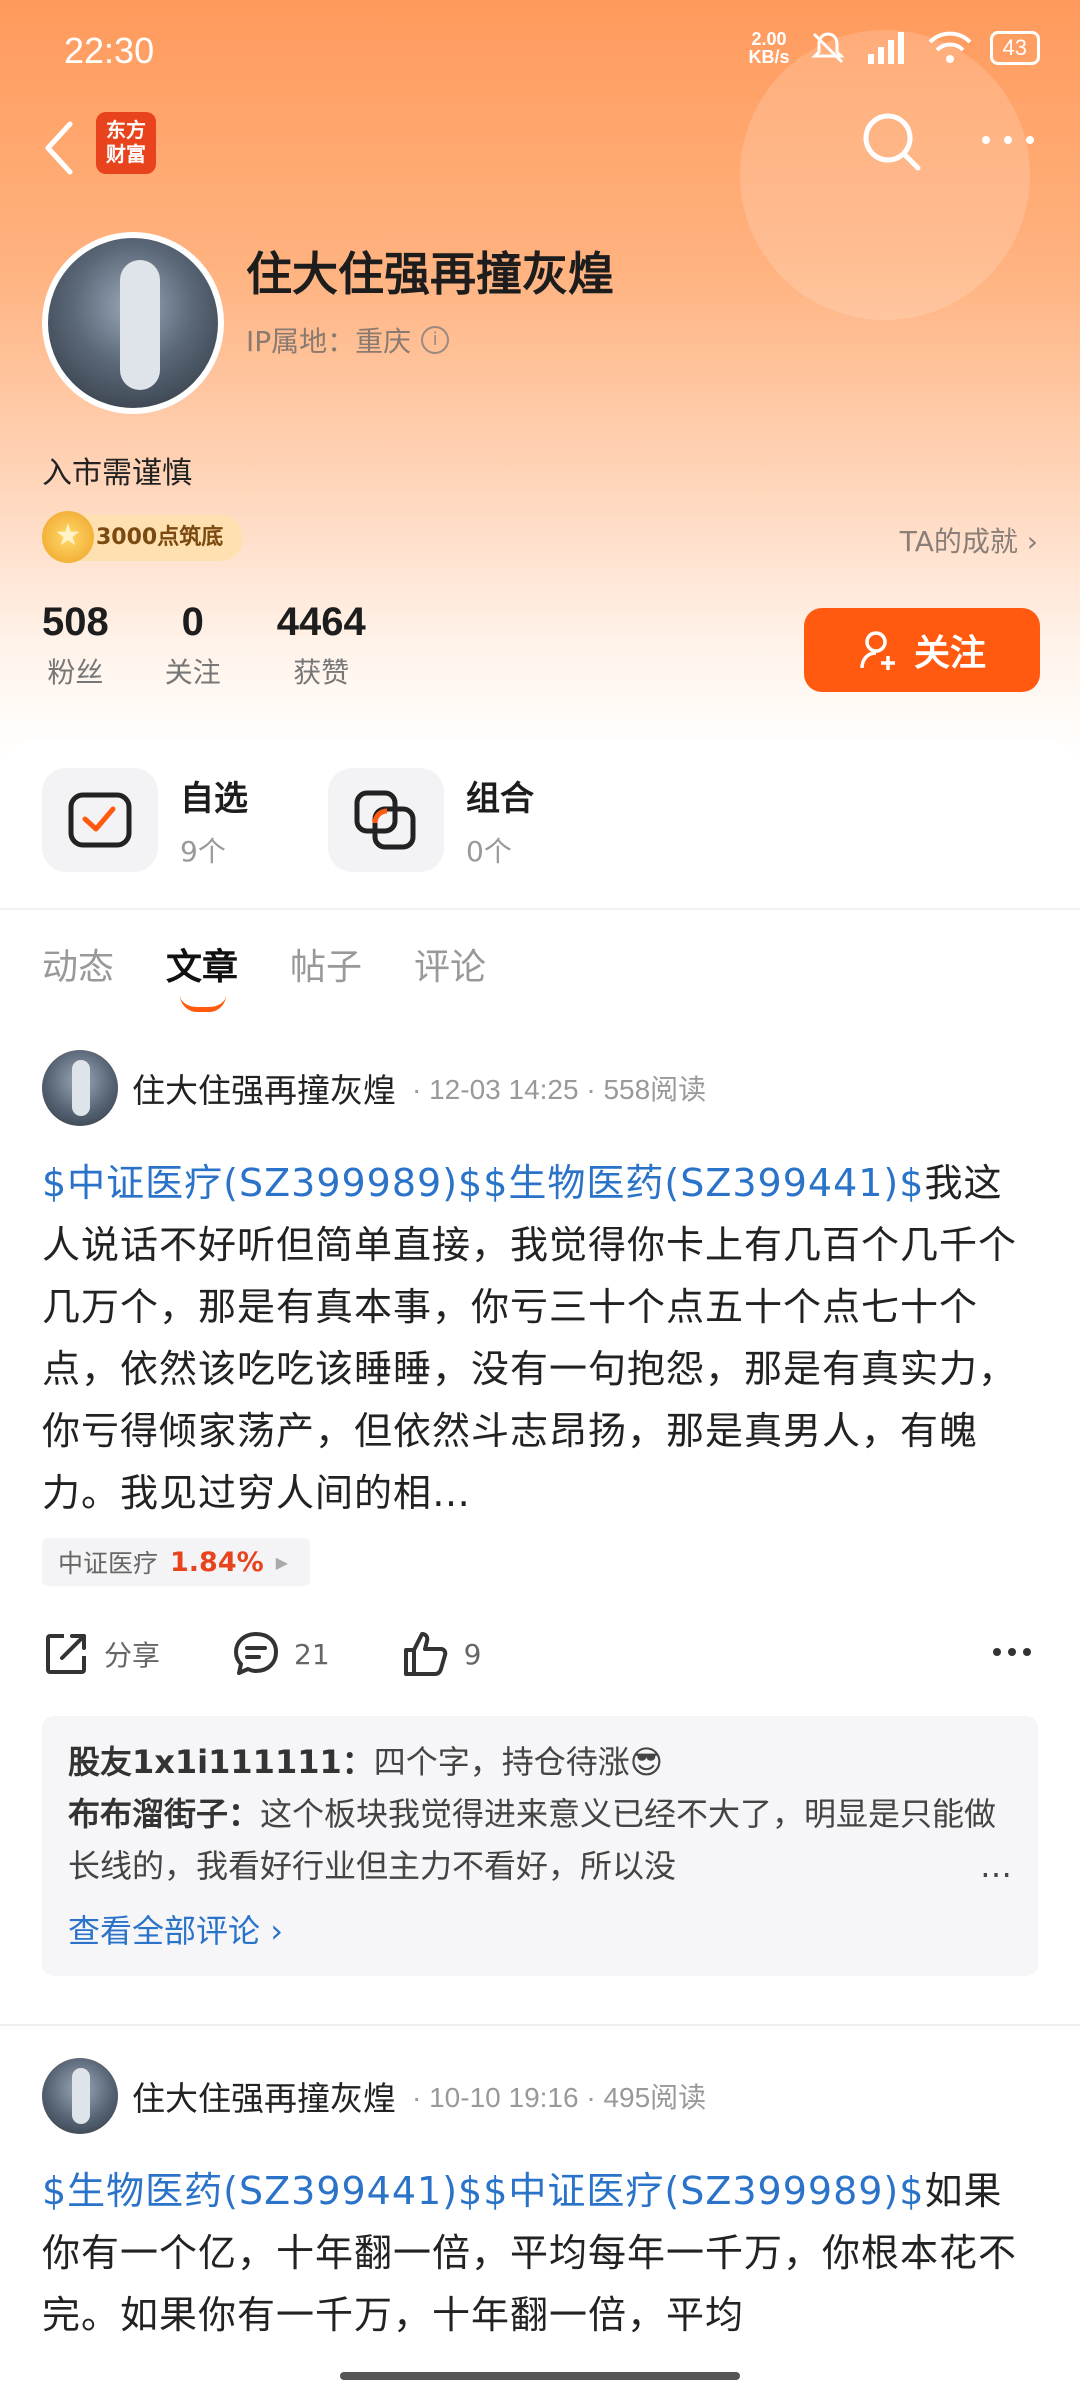 Image resolution: width=1080 pixels, height=2400 pixels. What do you see at coordinates (435, 340) in the screenshot?
I see `info-icon: i` at bounding box center [435, 340].